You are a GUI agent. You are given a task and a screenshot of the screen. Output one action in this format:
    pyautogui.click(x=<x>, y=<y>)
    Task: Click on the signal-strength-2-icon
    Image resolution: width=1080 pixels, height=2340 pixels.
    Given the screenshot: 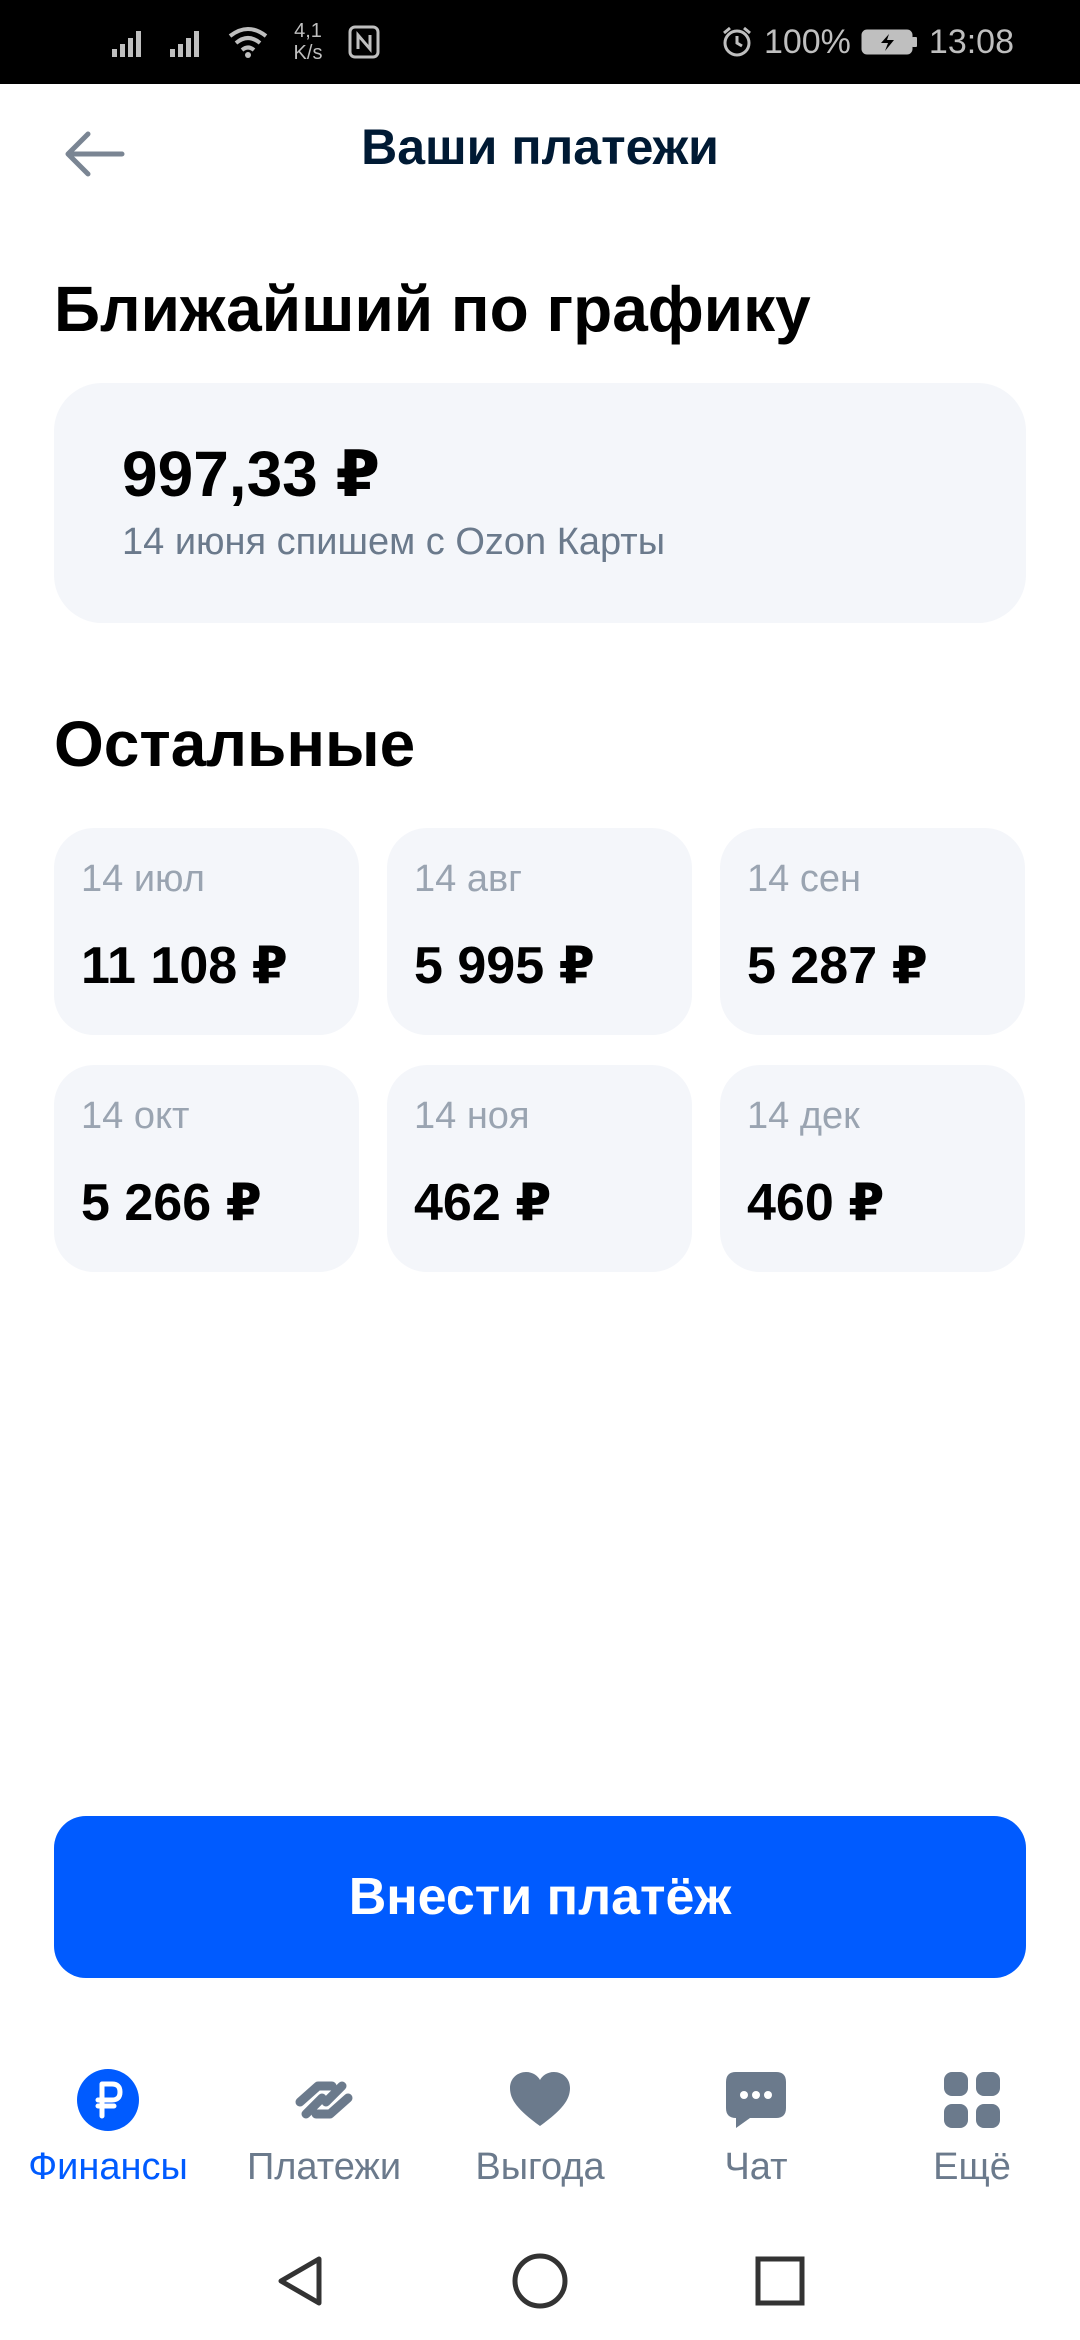 What is the action you would take?
    pyautogui.click(x=188, y=42)
    